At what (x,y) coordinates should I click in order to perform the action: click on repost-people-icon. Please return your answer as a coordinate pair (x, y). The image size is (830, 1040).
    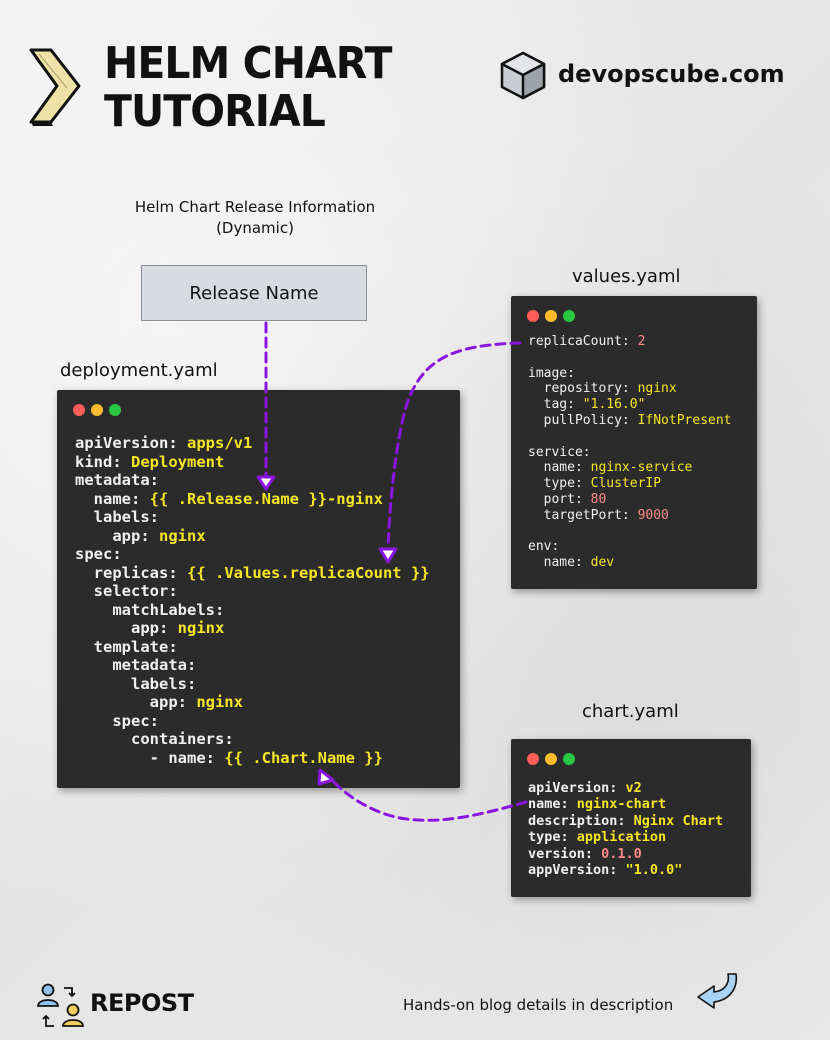
    Looking at the image, I should click on (60, 1005).